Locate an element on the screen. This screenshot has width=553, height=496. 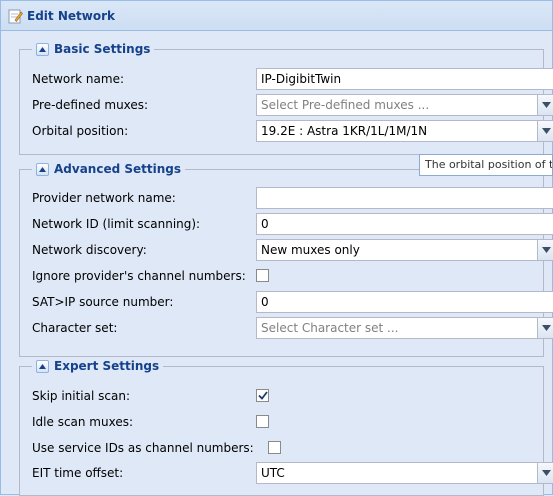
edit-icon is located at coordinates (15, 16).